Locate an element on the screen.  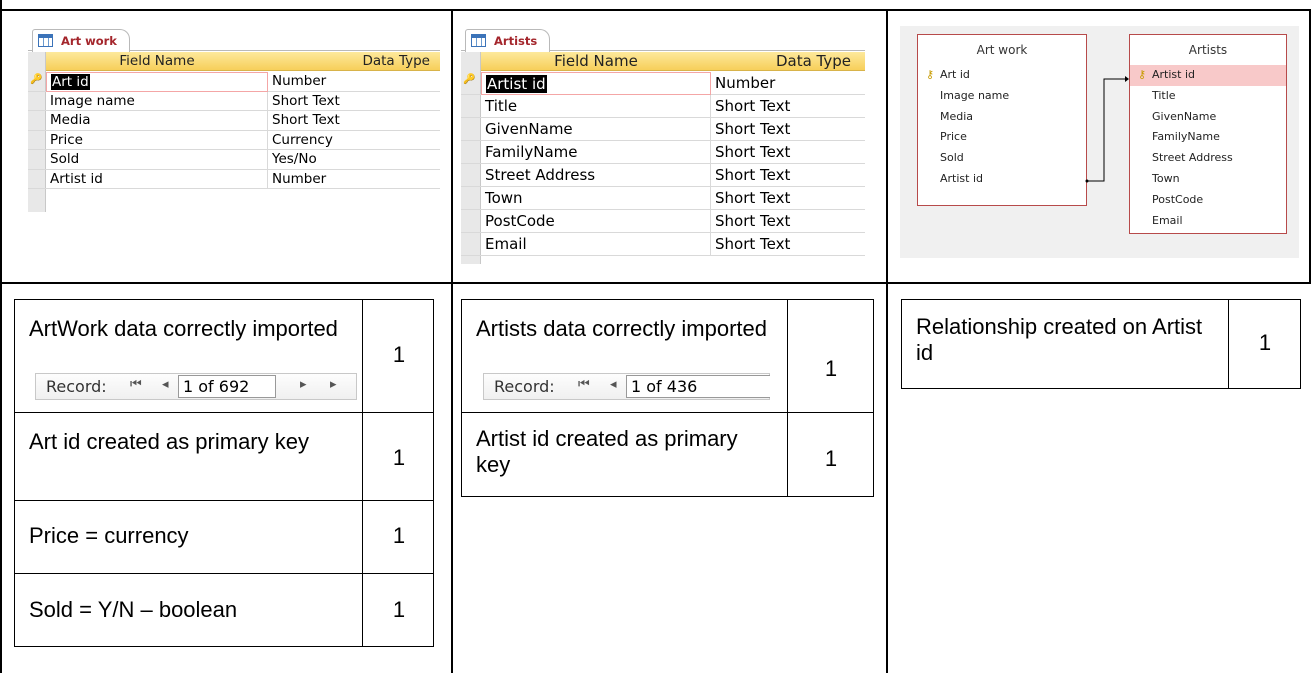
tab-artists: Artists is located at coordinates (508, 40).